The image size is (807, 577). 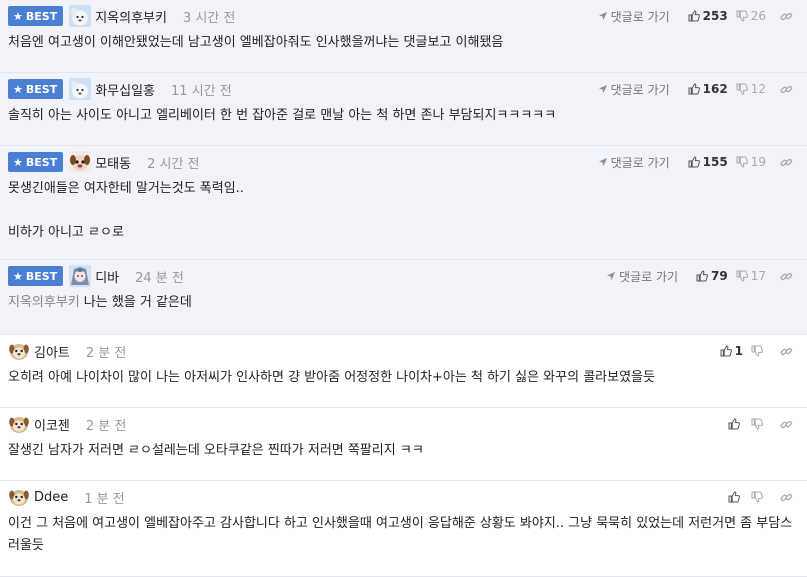 I want to click on upvote-button: 253, so click(x=708, y=16).